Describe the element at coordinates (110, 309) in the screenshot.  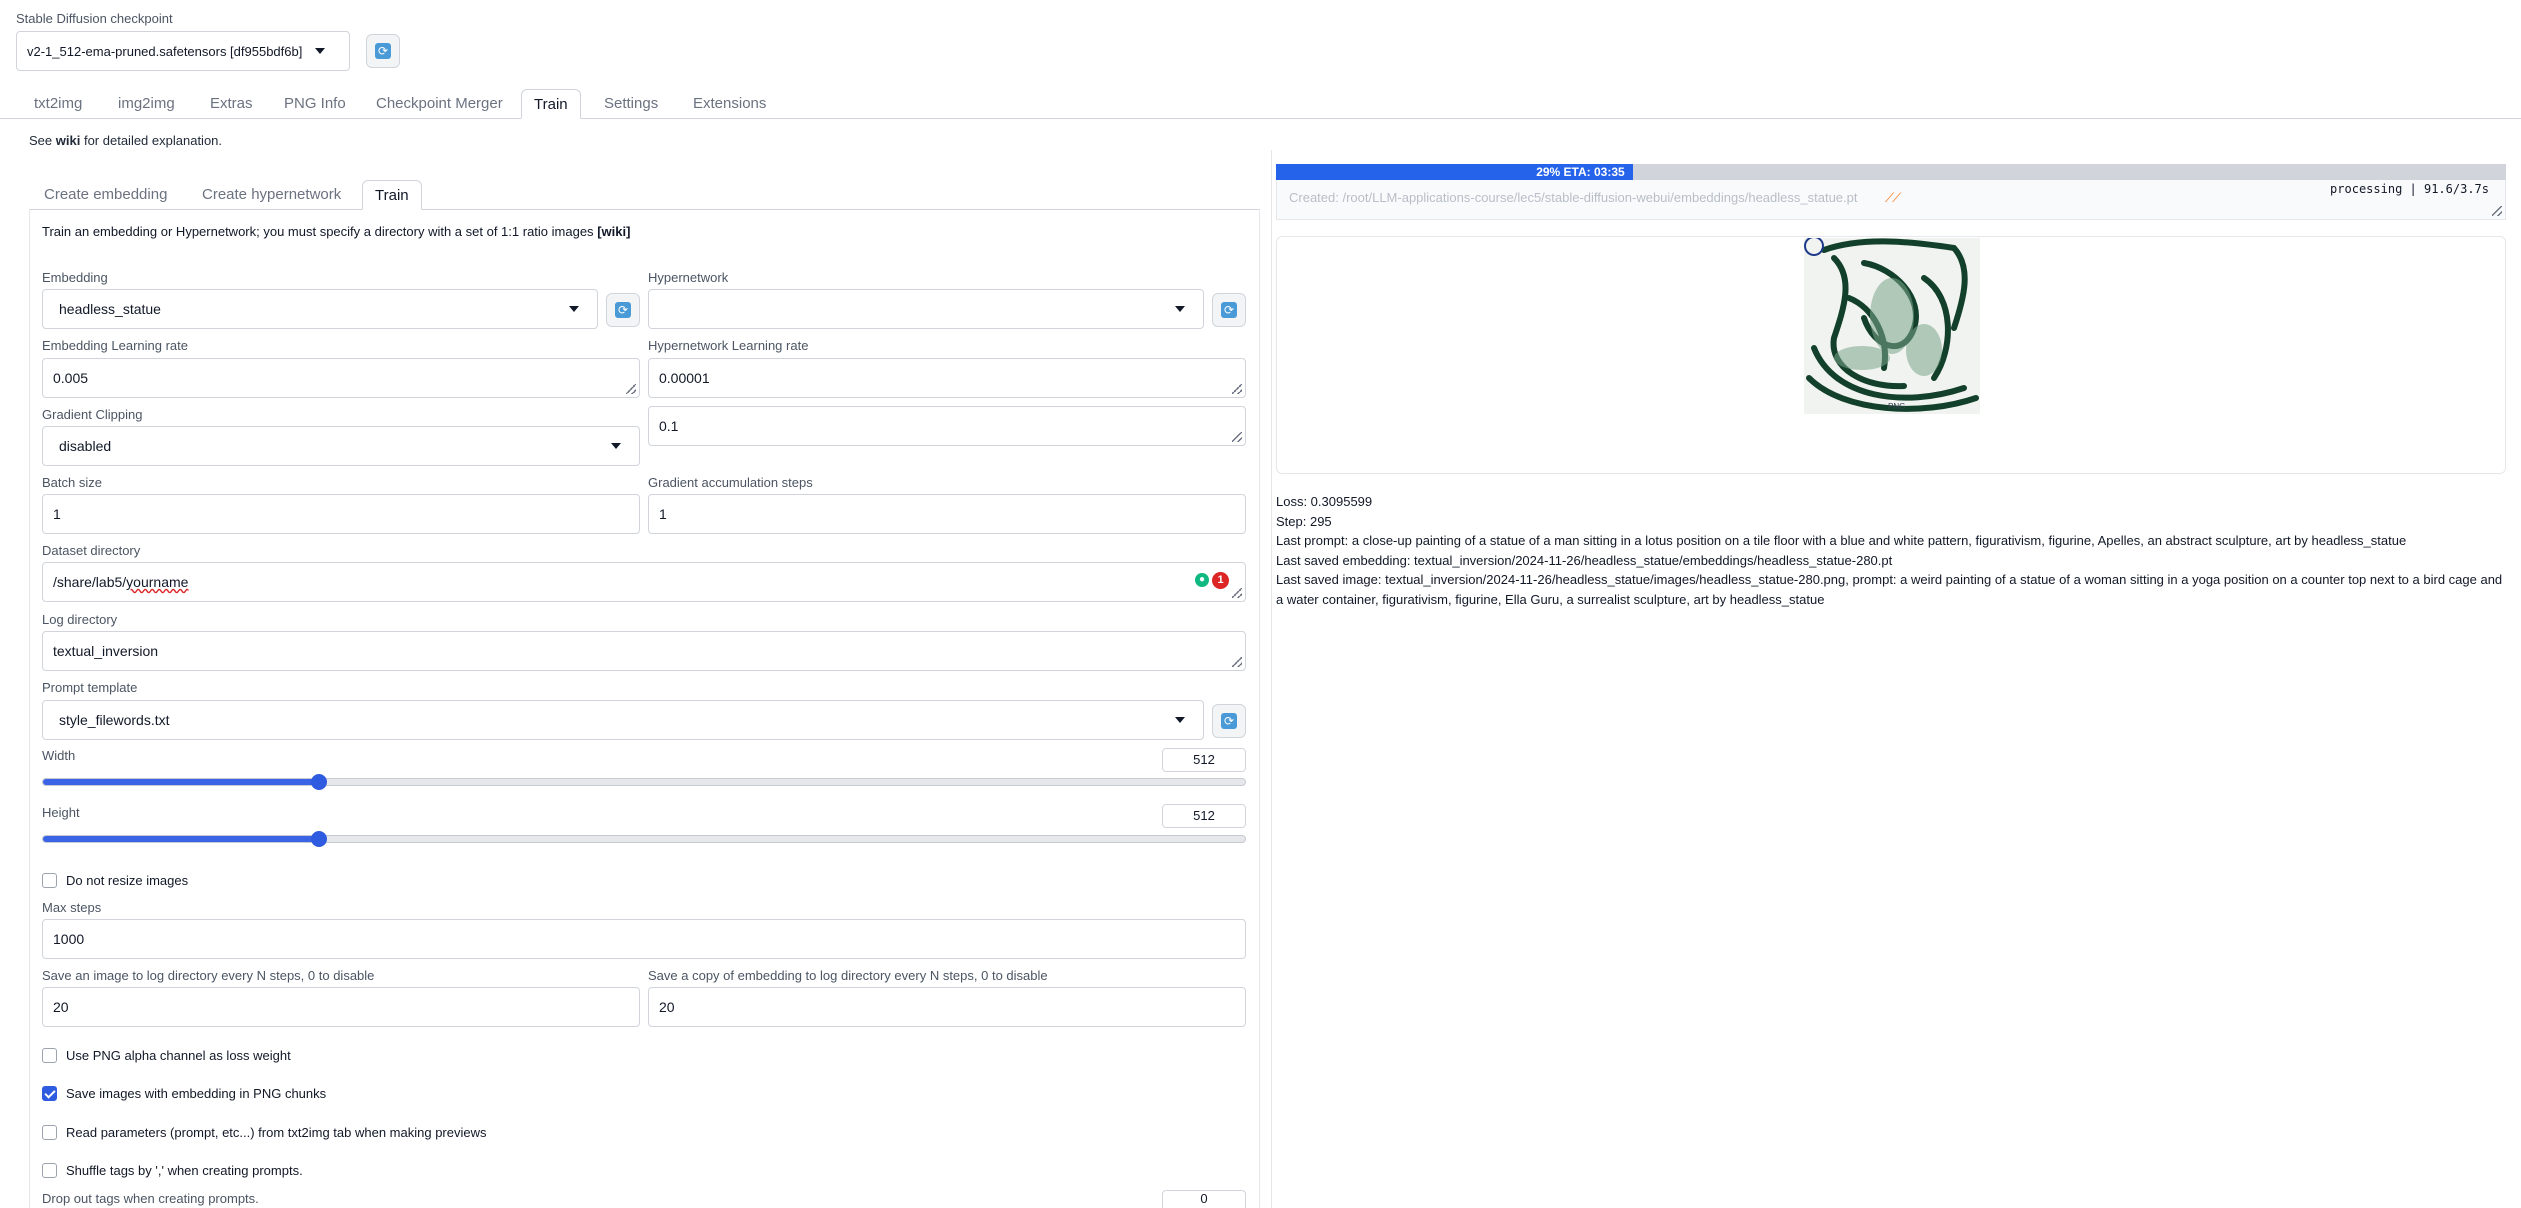
I see `embedding-value: headless_statue` at that location.